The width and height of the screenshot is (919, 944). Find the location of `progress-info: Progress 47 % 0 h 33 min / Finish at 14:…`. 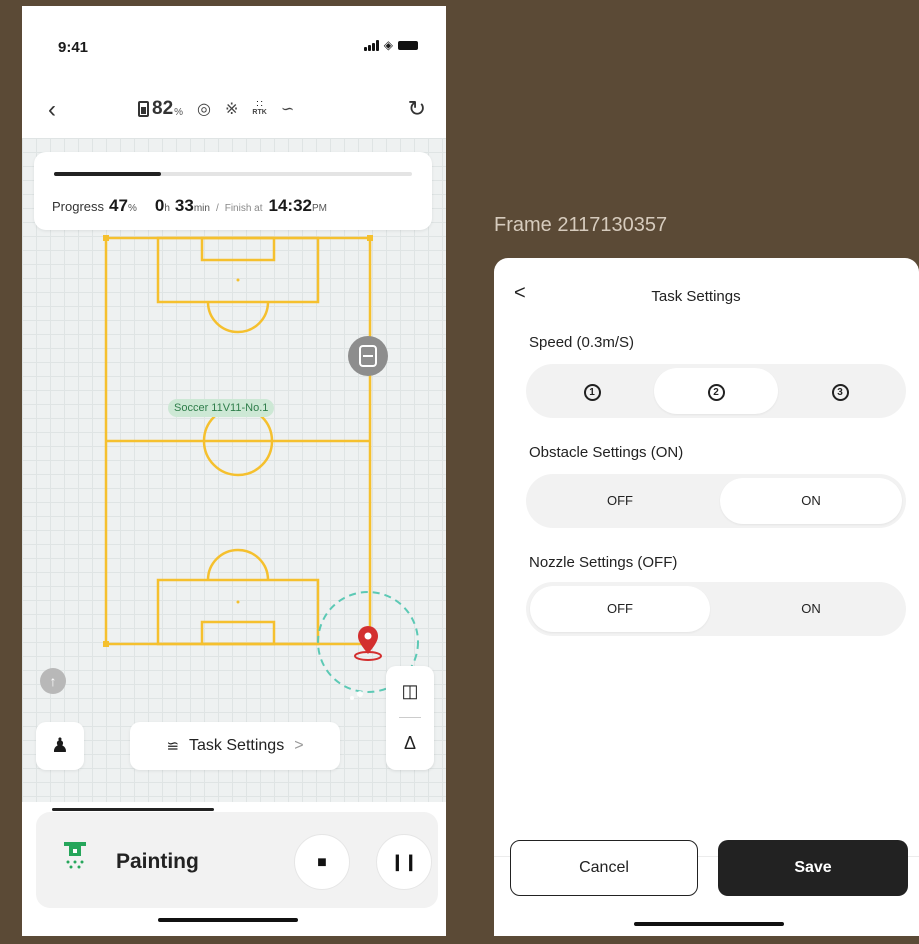

progress-info: Progress 47 % 0 h 33 min / Finish at 14:… is located at coordinates (189, 206).